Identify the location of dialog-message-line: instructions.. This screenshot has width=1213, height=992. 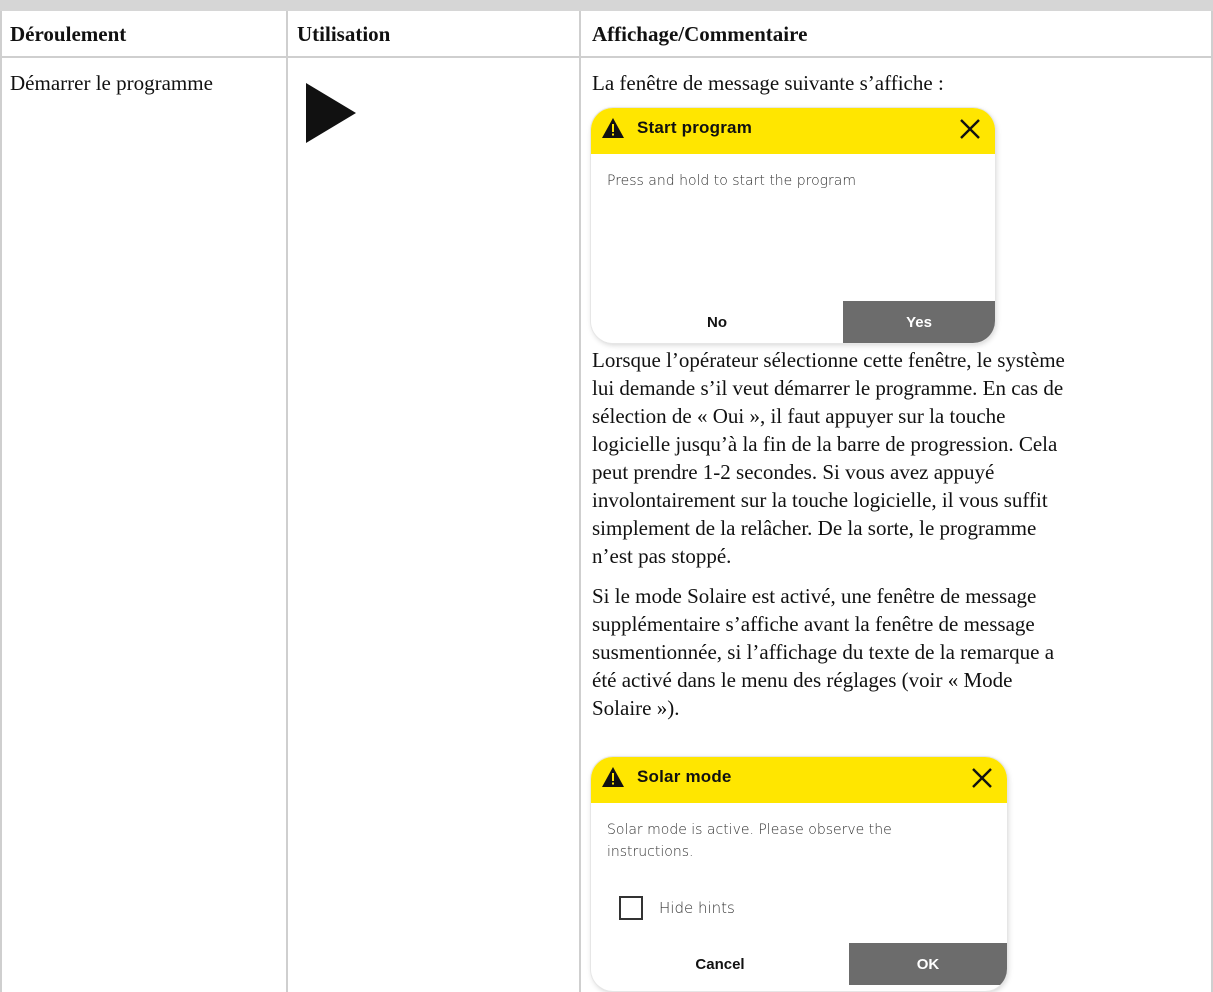
(650, 852).